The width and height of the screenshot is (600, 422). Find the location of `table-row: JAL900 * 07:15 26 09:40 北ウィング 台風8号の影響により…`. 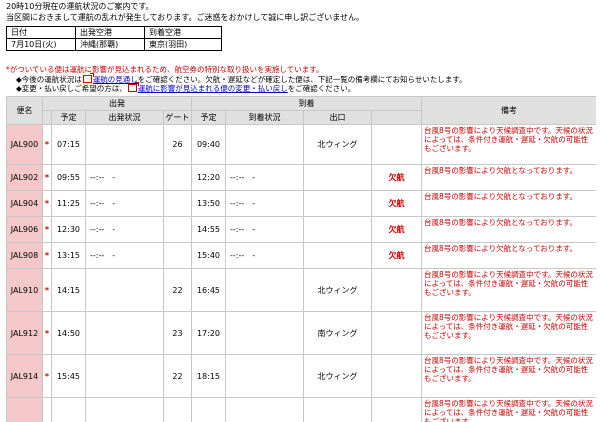

table-row: JAL900 * 07:15 26 09:40 北ウィング 台風8号の影響により… is located at coordinates (301, 144).